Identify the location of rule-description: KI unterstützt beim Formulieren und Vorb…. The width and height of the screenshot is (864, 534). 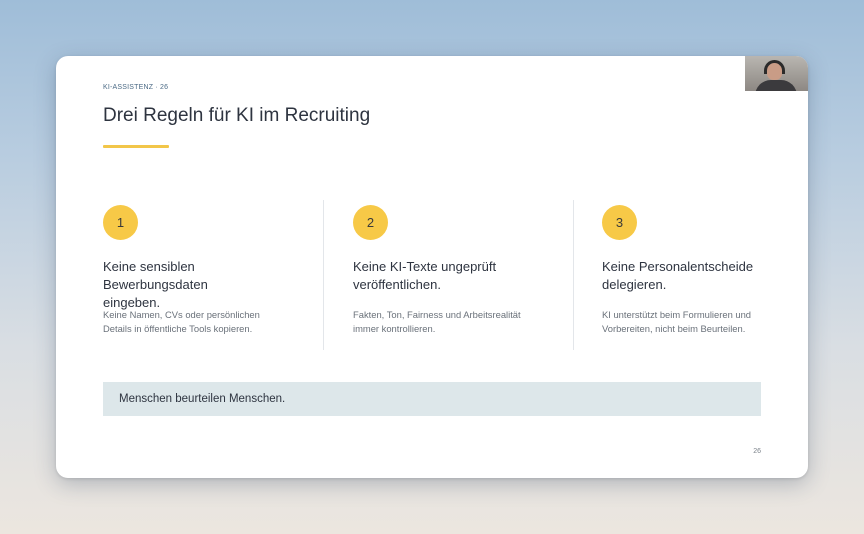
(677, 321).